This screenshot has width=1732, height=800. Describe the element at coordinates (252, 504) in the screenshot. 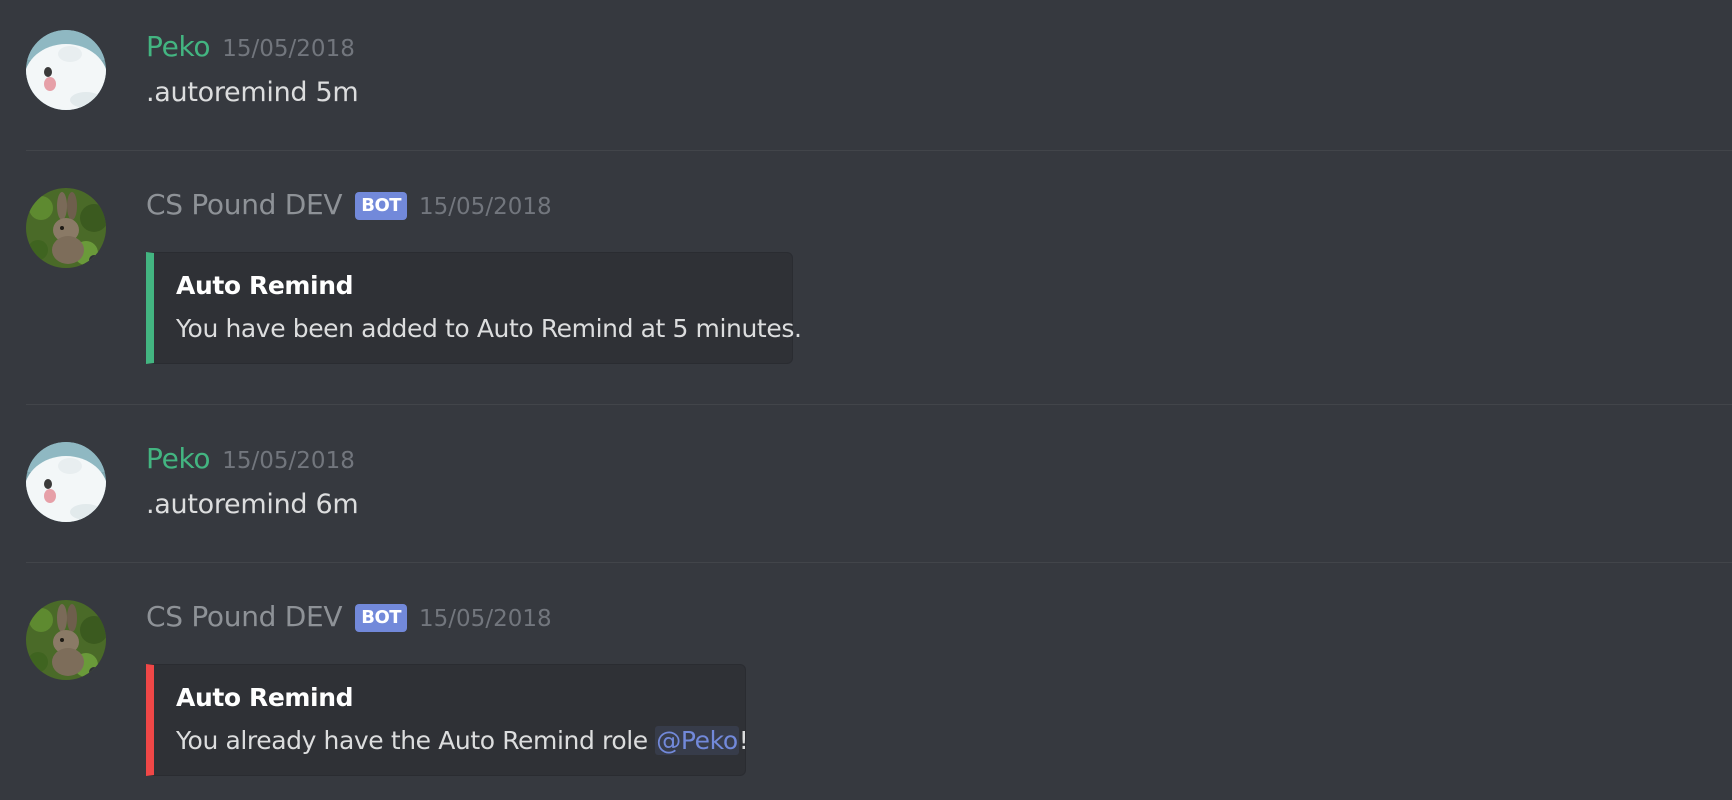

I see `message-content: .autoremind 6m` at that location.